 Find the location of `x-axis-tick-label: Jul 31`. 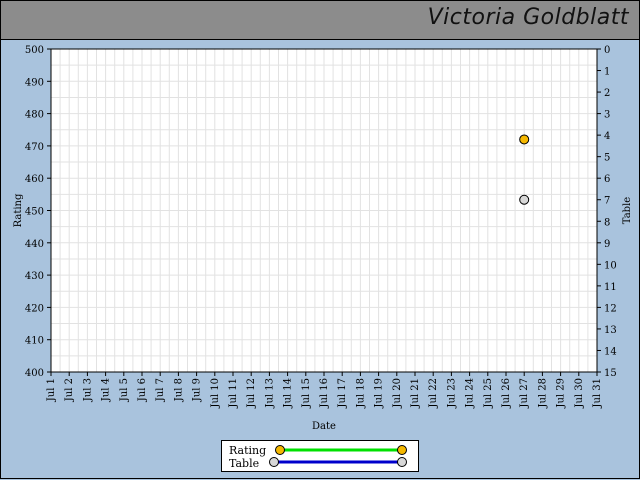

x-axis-tick-label: Jul 31 is located at coordinates (597, 393).